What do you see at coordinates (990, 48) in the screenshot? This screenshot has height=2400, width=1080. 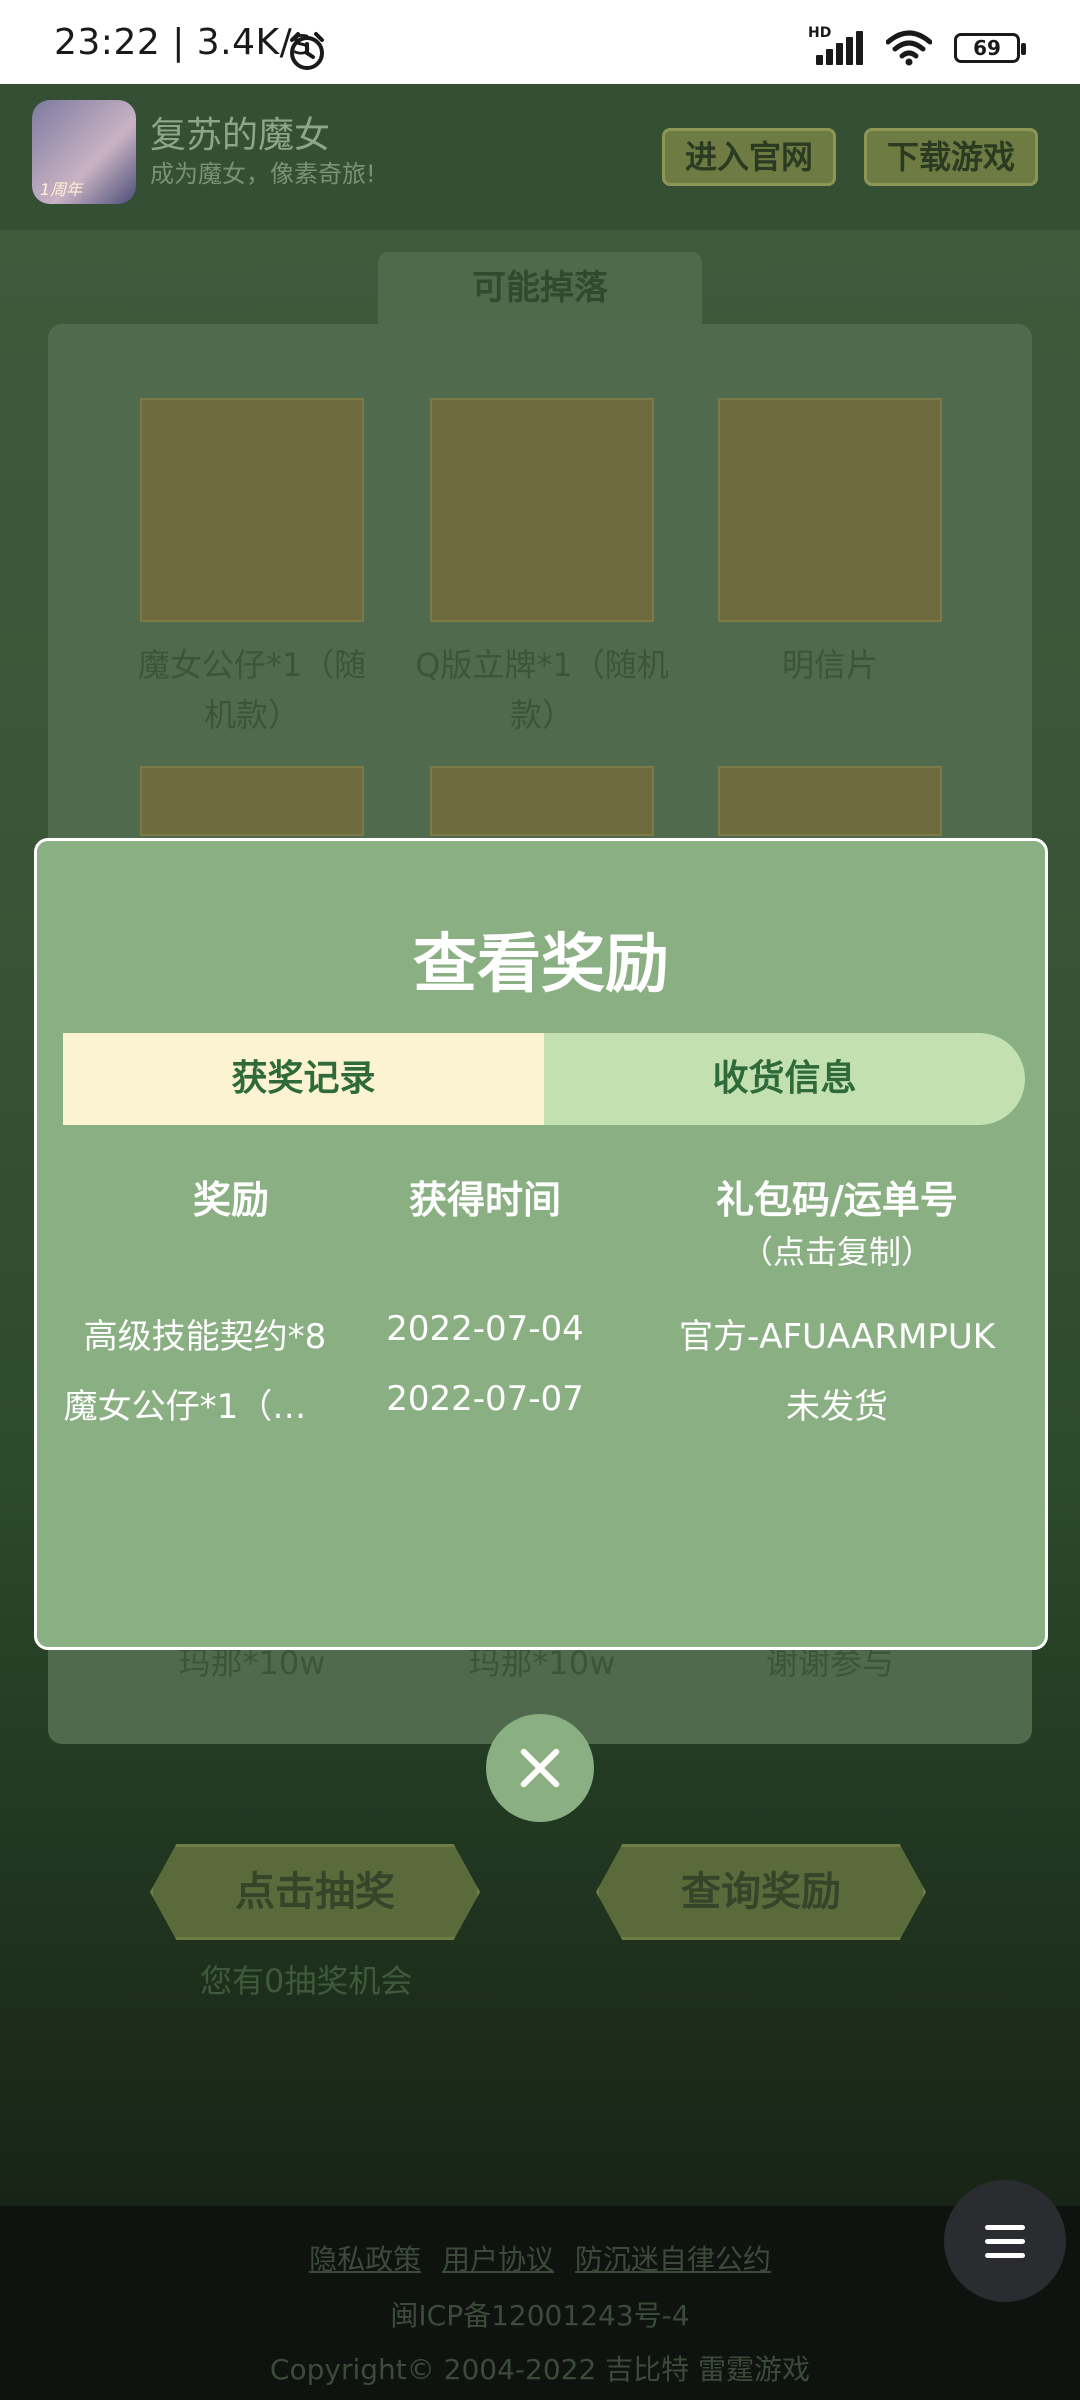 I see `battery-icon: 69` at bounding box center [990, 48].